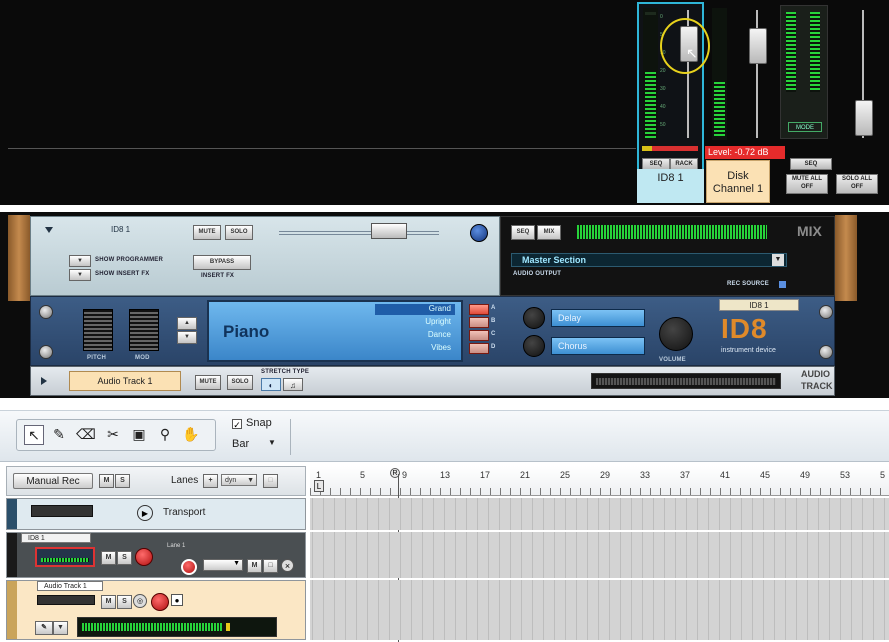  What do you see at coordinates (255, 445) in the screenshot?
I see `snap-value-dropdown: Bar ▼` at bounding box center [255, 445].